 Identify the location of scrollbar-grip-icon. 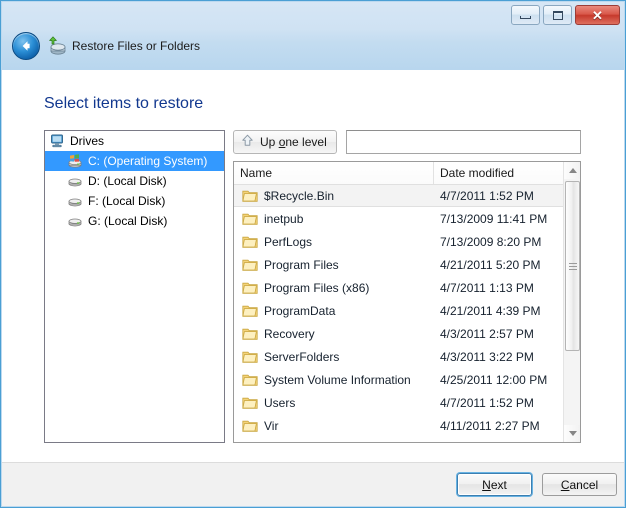
(572, 266).